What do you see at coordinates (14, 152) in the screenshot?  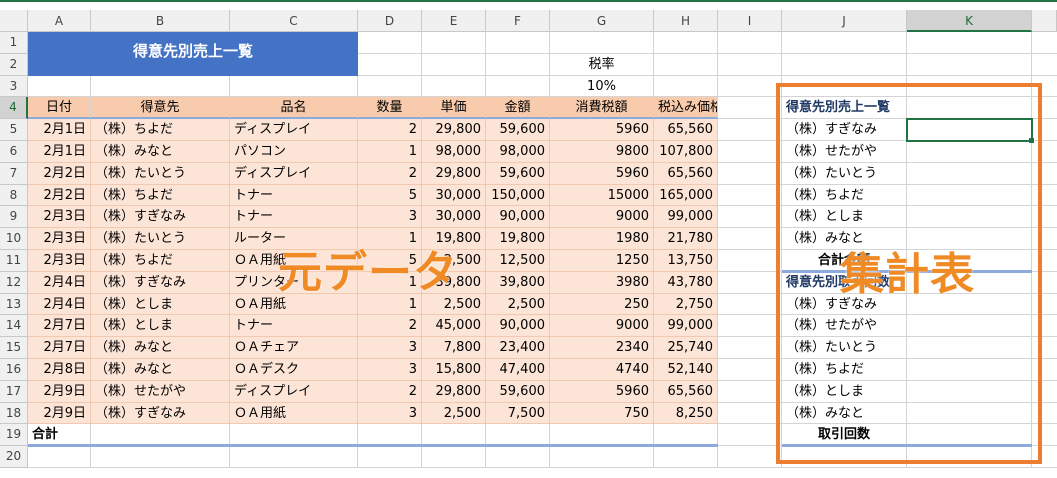 I see `row-header-6: 6` at bounding box center [14, 152].